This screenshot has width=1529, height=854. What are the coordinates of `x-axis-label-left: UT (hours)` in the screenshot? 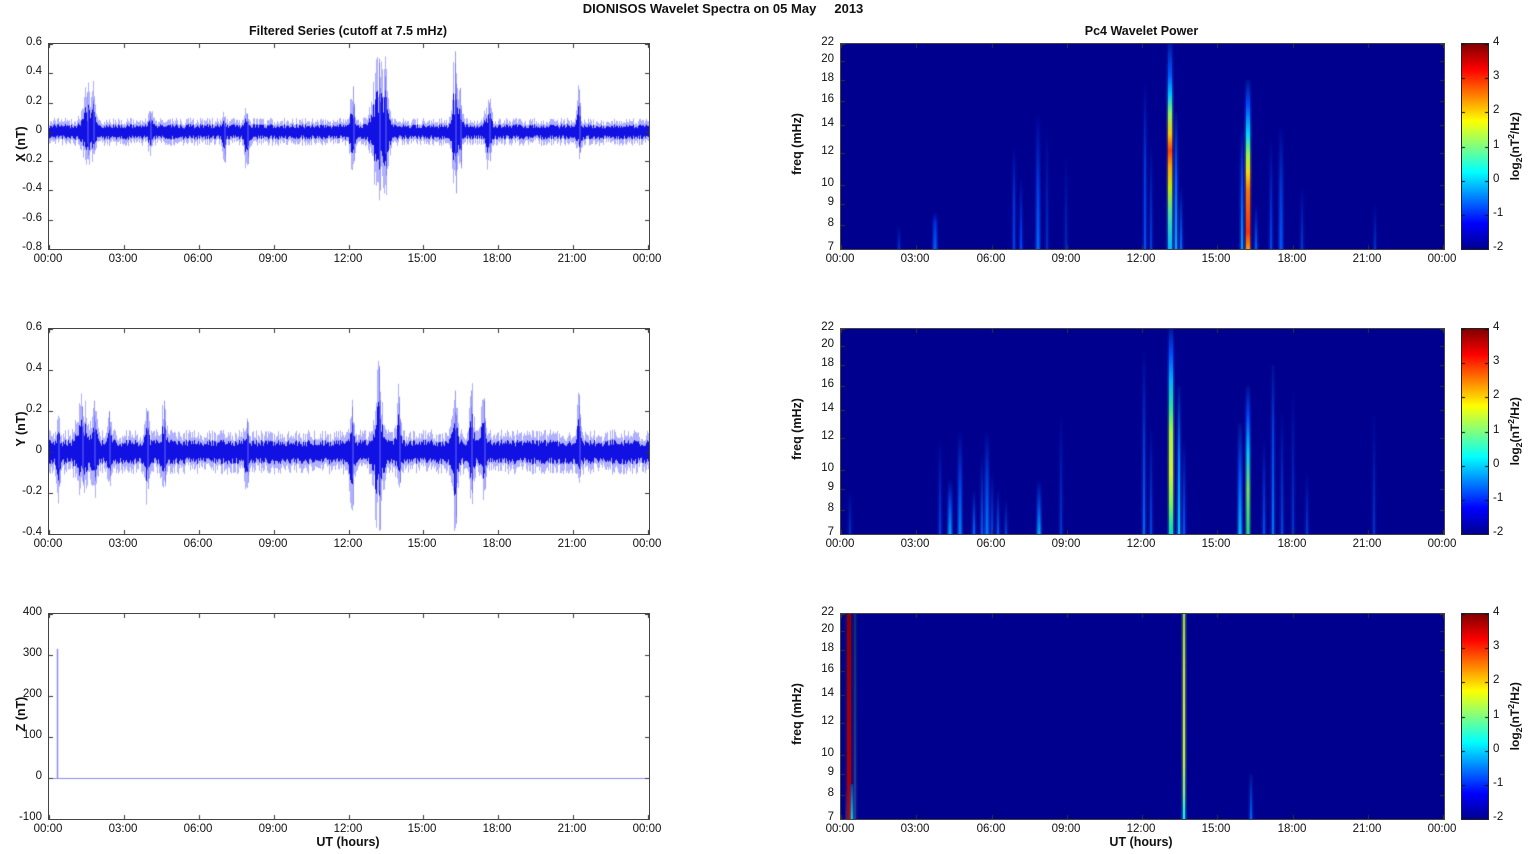 It's located at (348, 842).